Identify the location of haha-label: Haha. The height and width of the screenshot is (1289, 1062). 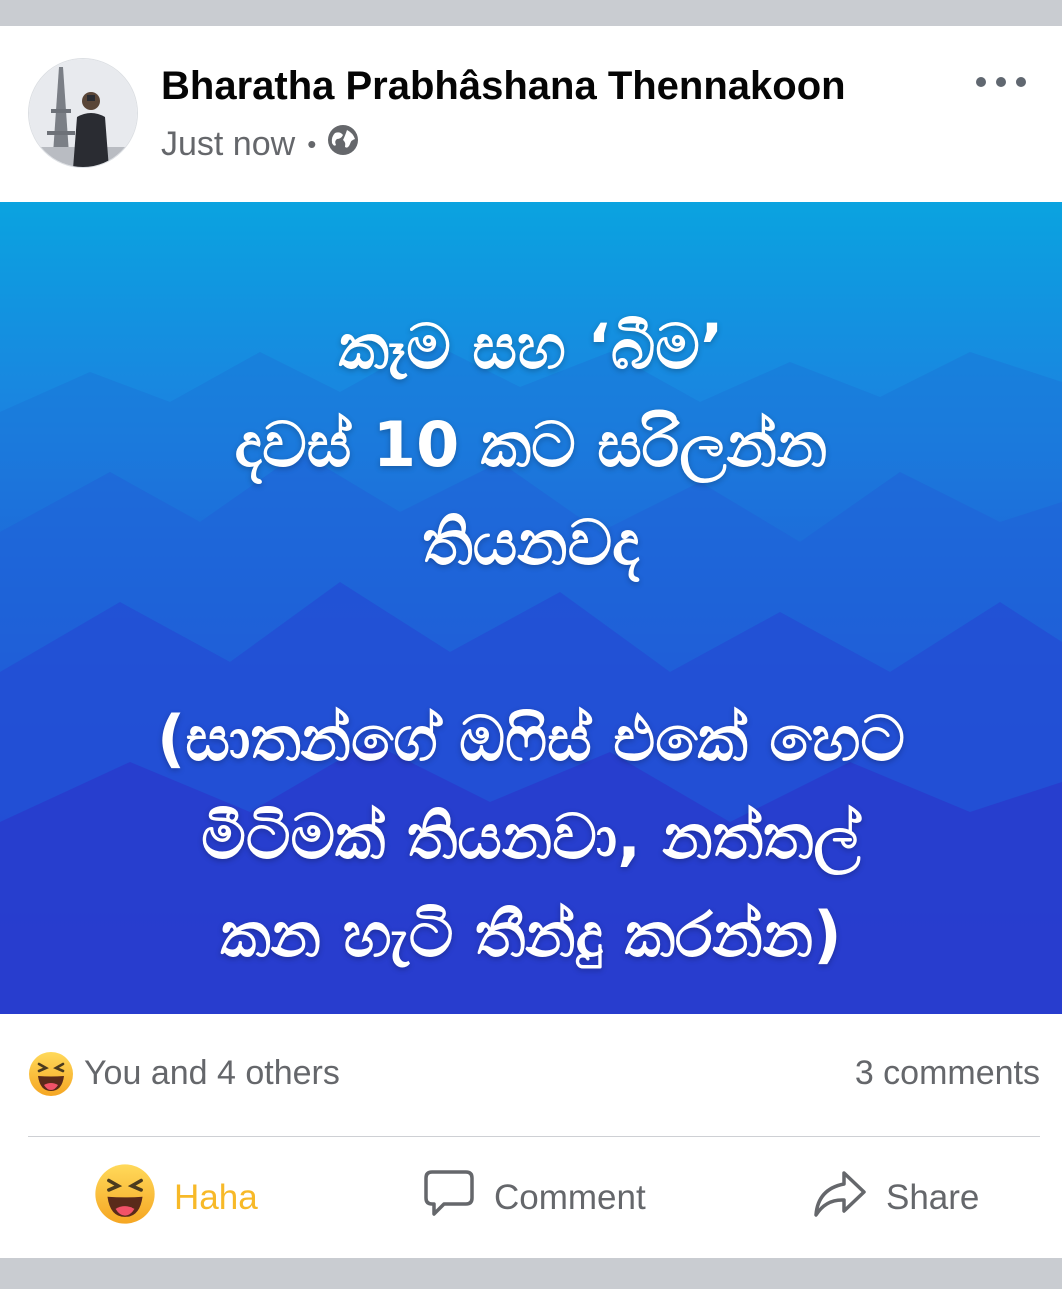
(216, 1197).